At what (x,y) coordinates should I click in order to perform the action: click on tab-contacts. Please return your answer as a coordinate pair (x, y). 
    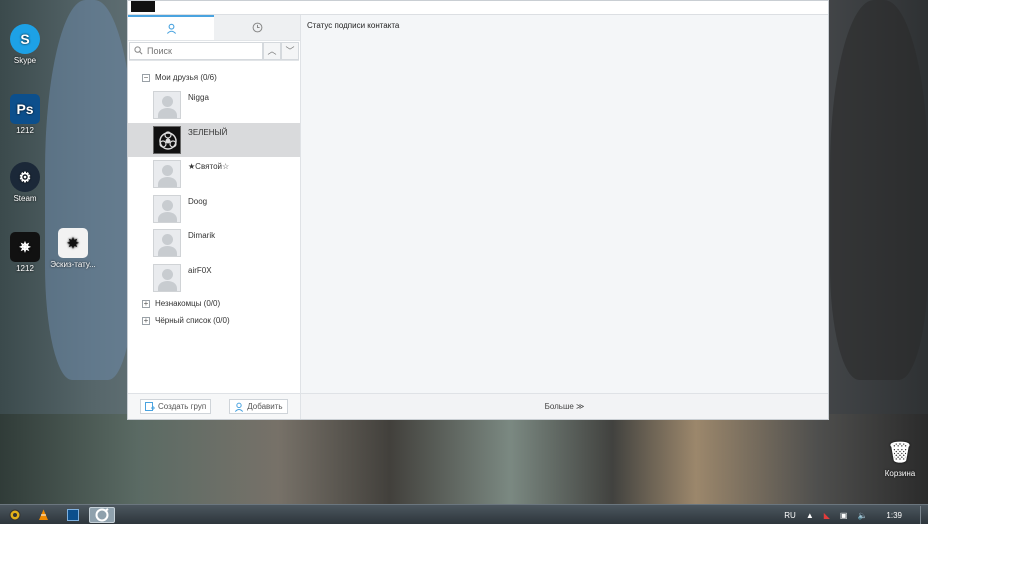
    Looking at the image, I should click on (171, 27).